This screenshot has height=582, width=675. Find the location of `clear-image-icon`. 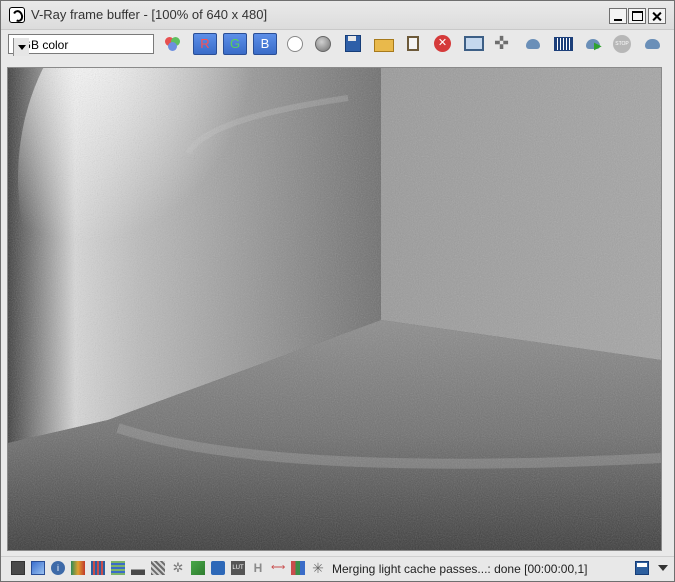

clear-image-icon is located at coordinates (444, 44).